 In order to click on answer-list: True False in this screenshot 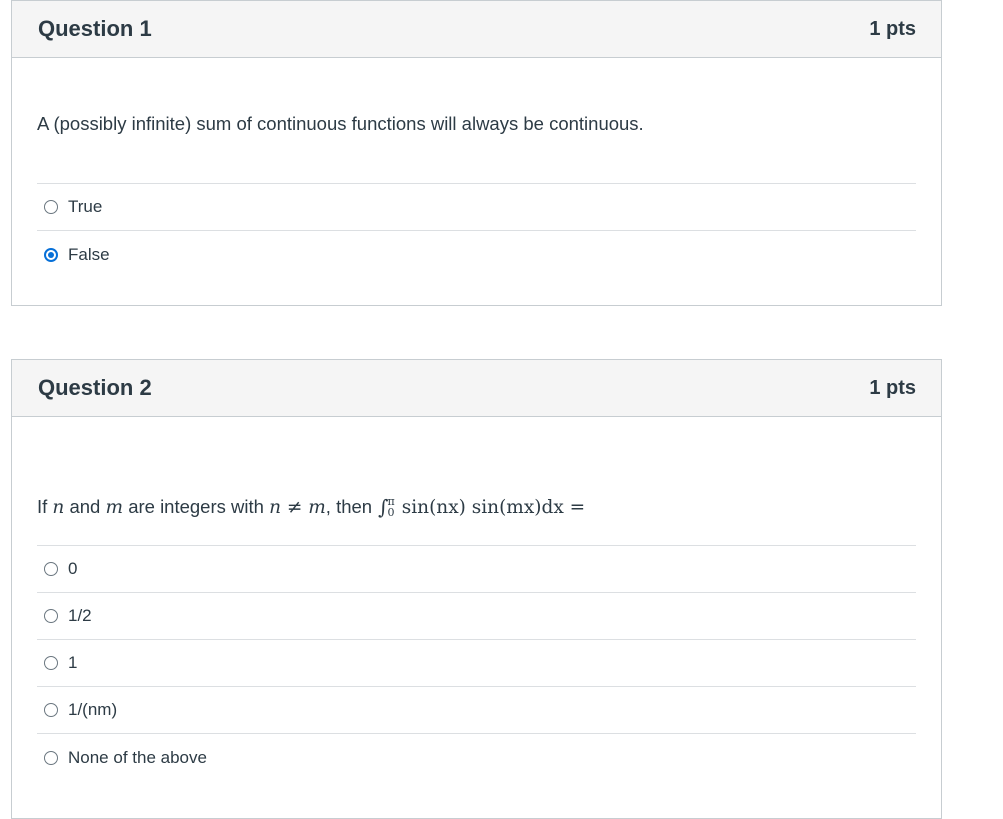, I will do `click(476, 230)`.